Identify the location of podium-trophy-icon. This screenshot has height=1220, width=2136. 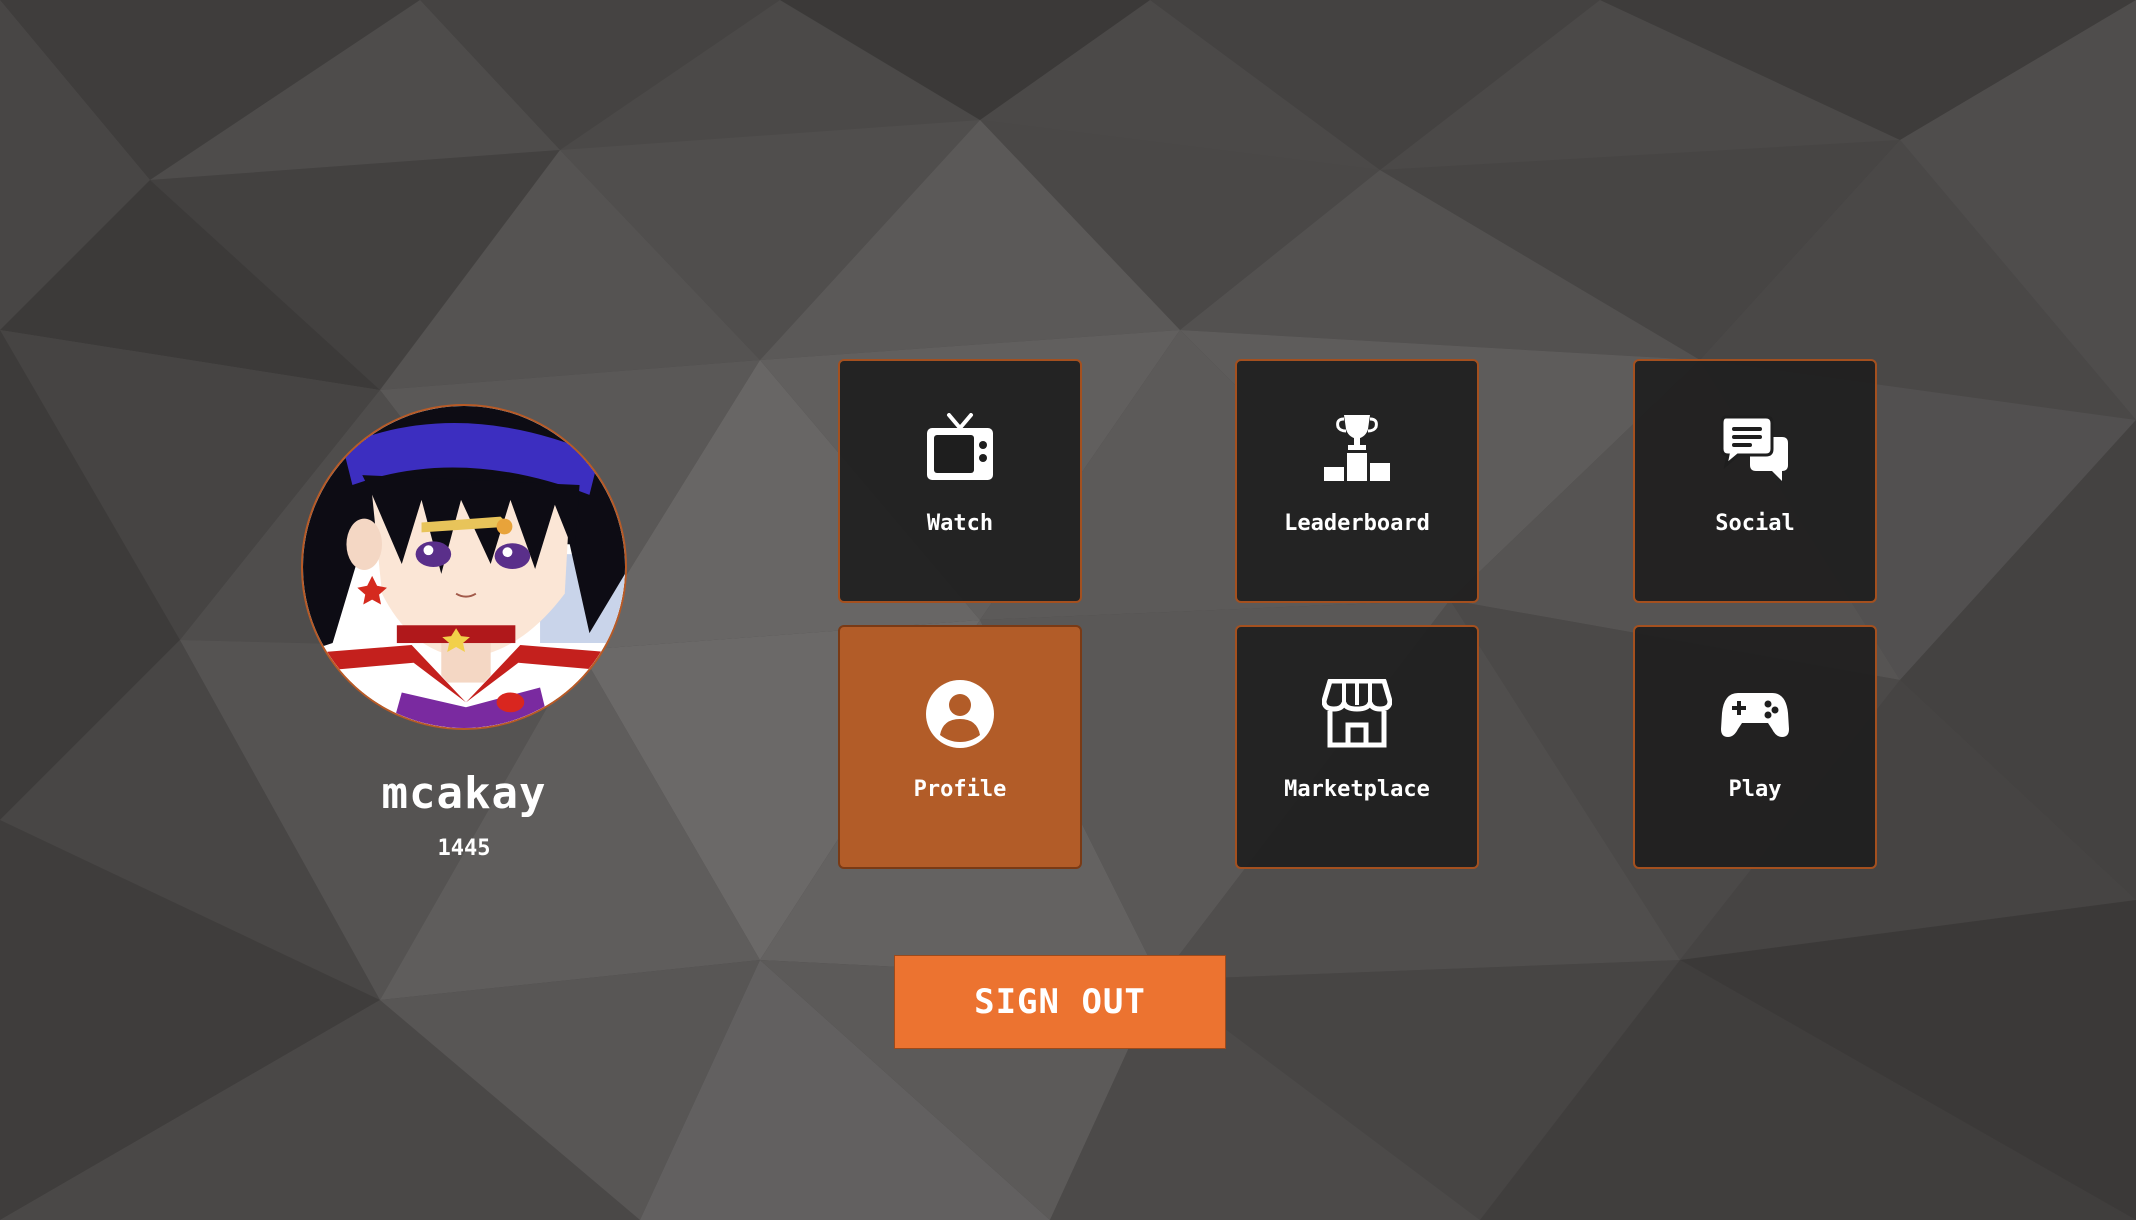
(1357, 448).